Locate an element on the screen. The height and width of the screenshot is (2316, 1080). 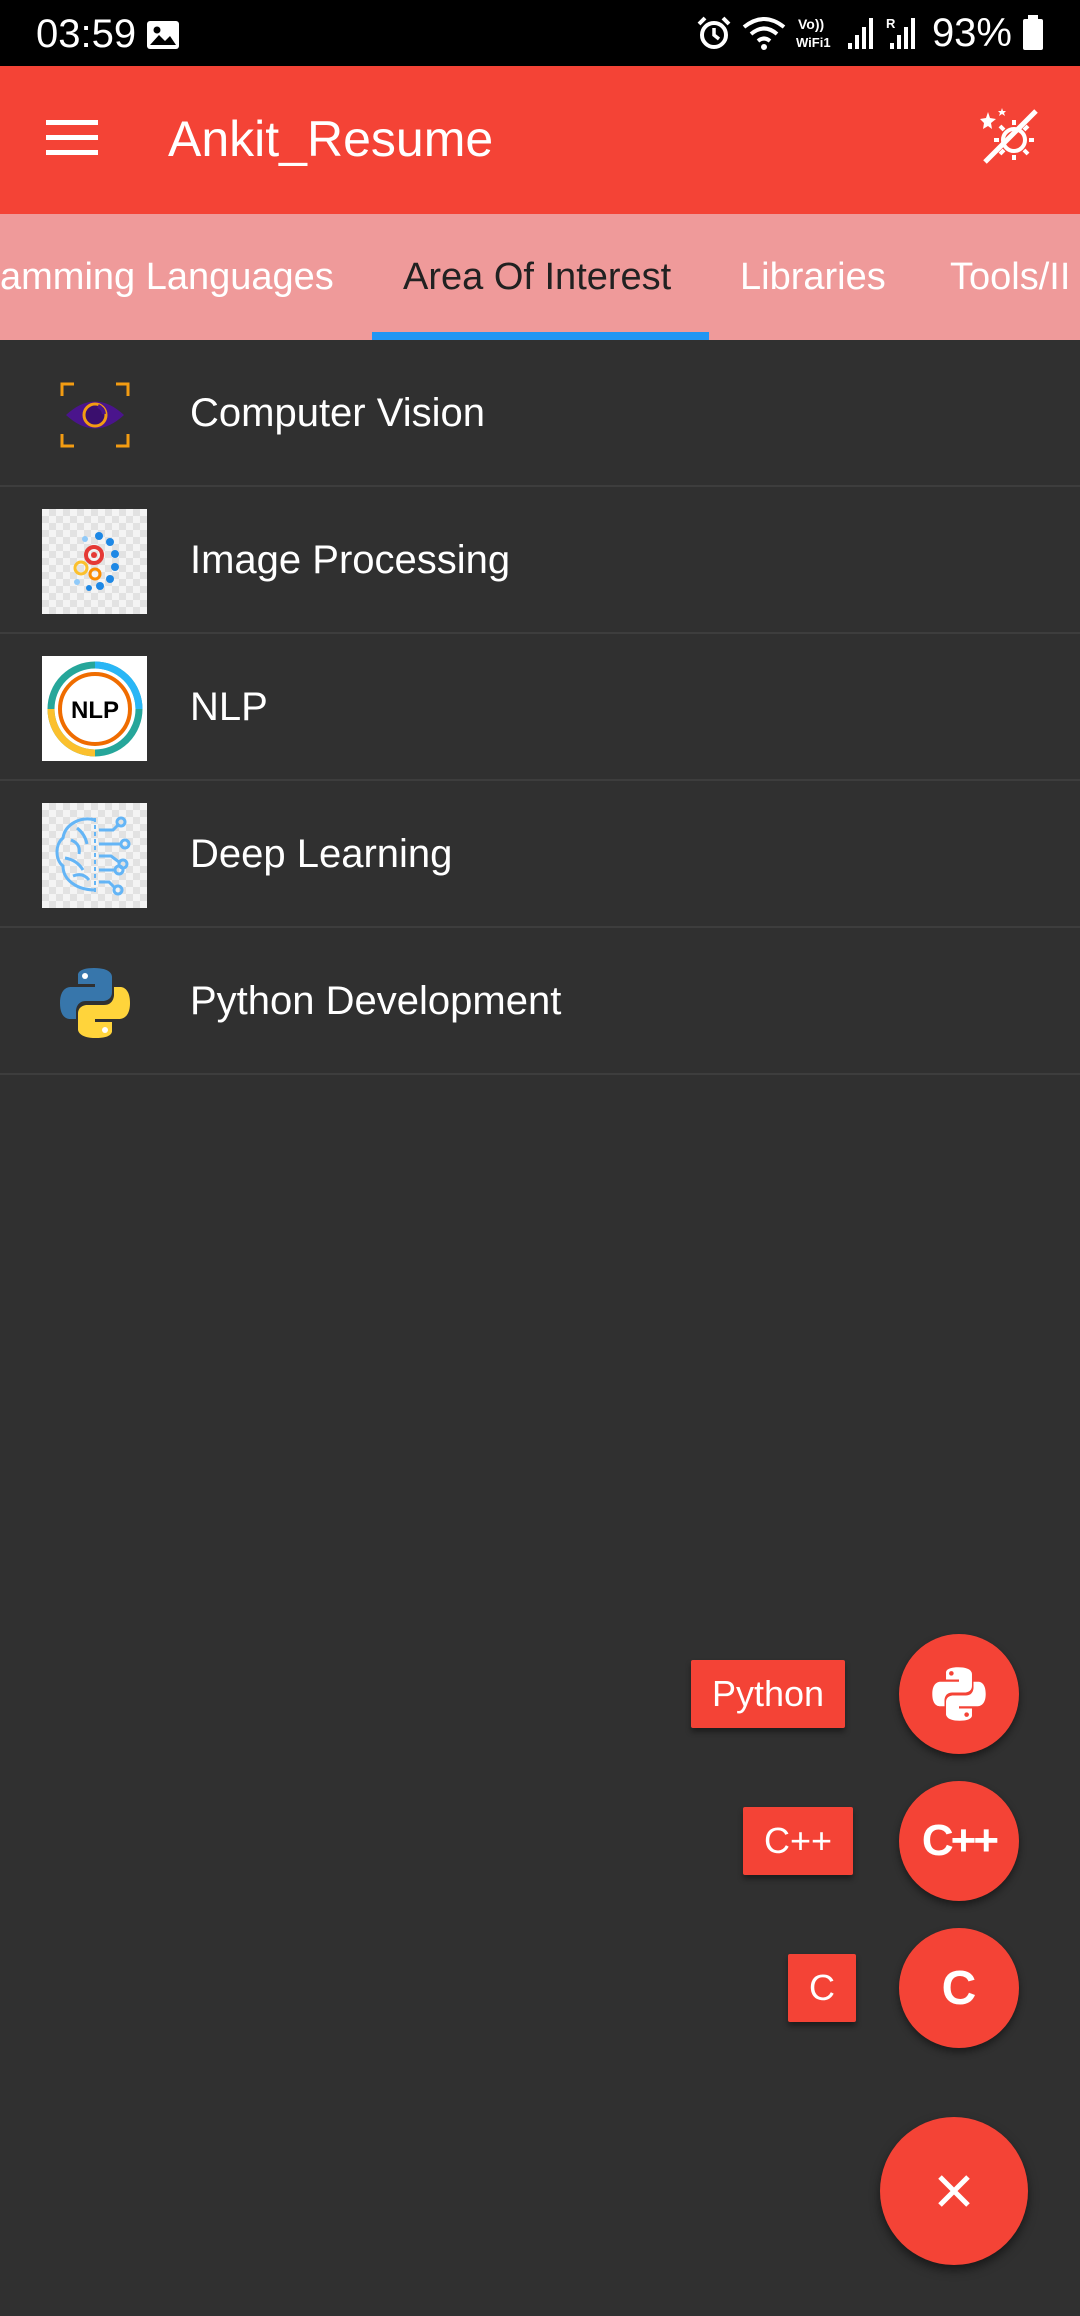
speed-dial-main-fab is located at coordinates (954, 2191).